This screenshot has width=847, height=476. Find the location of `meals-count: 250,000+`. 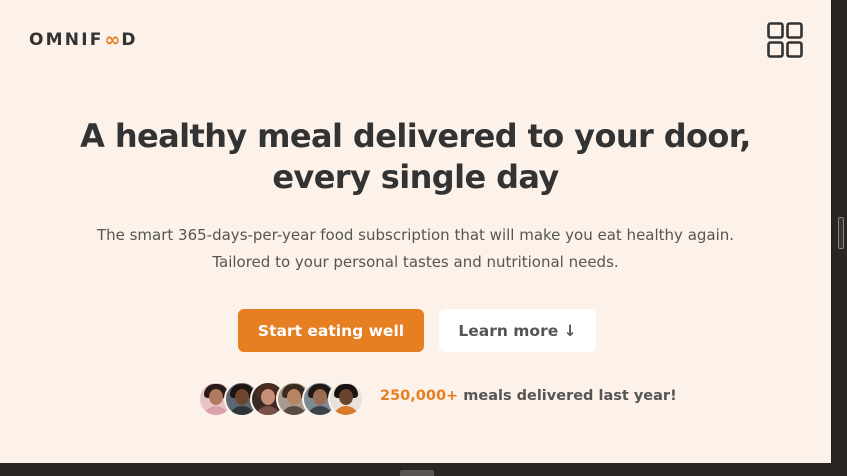

meals-count: 250,000+ is located at coordinates (419, 396).